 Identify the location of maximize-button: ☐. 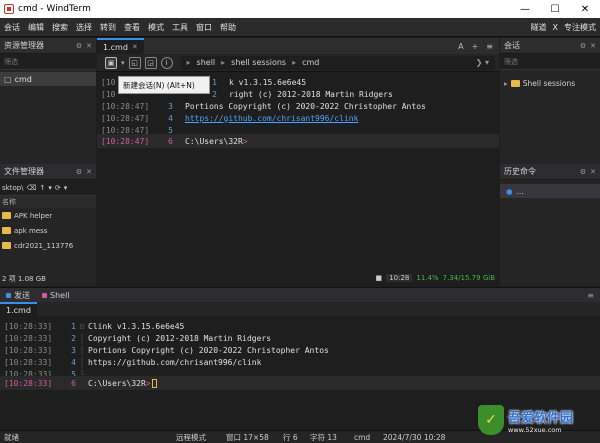
(555, 9).